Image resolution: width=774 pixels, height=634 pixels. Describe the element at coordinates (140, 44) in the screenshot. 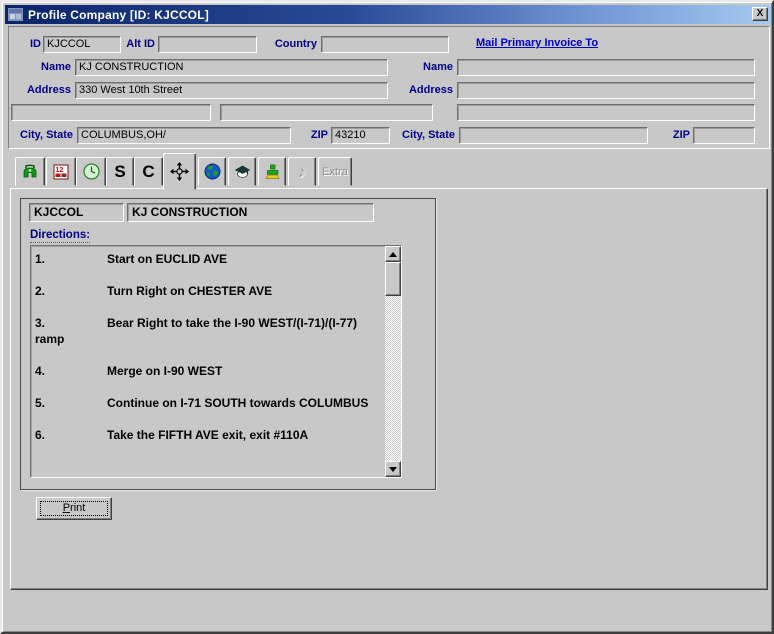

I see `alt-id-label: Alt ID` at that location.